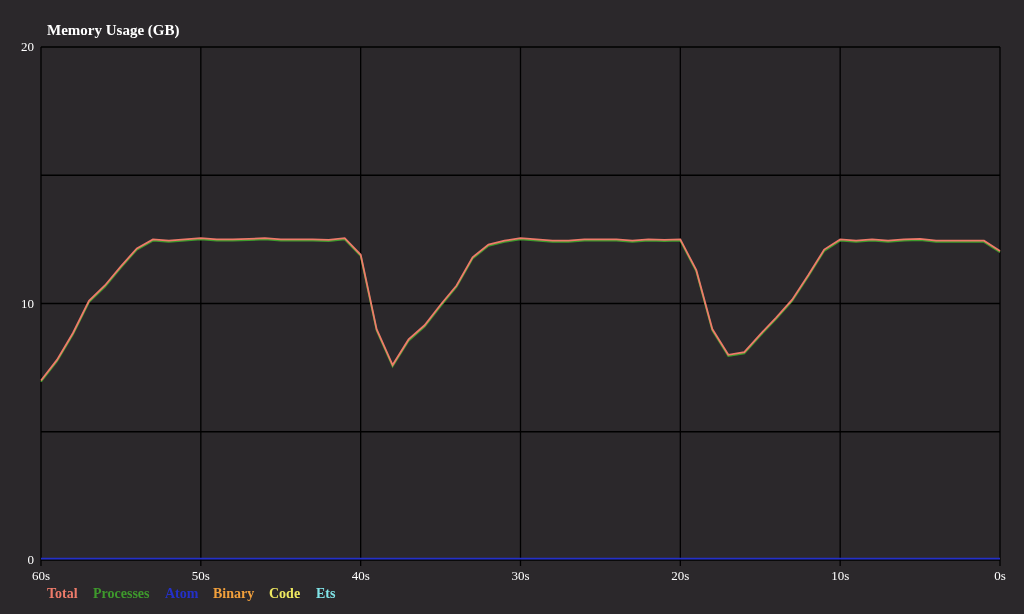 This screenshot has height=614, width=1024. I want to click on x-tick-label: 20s, so click(680, 575).